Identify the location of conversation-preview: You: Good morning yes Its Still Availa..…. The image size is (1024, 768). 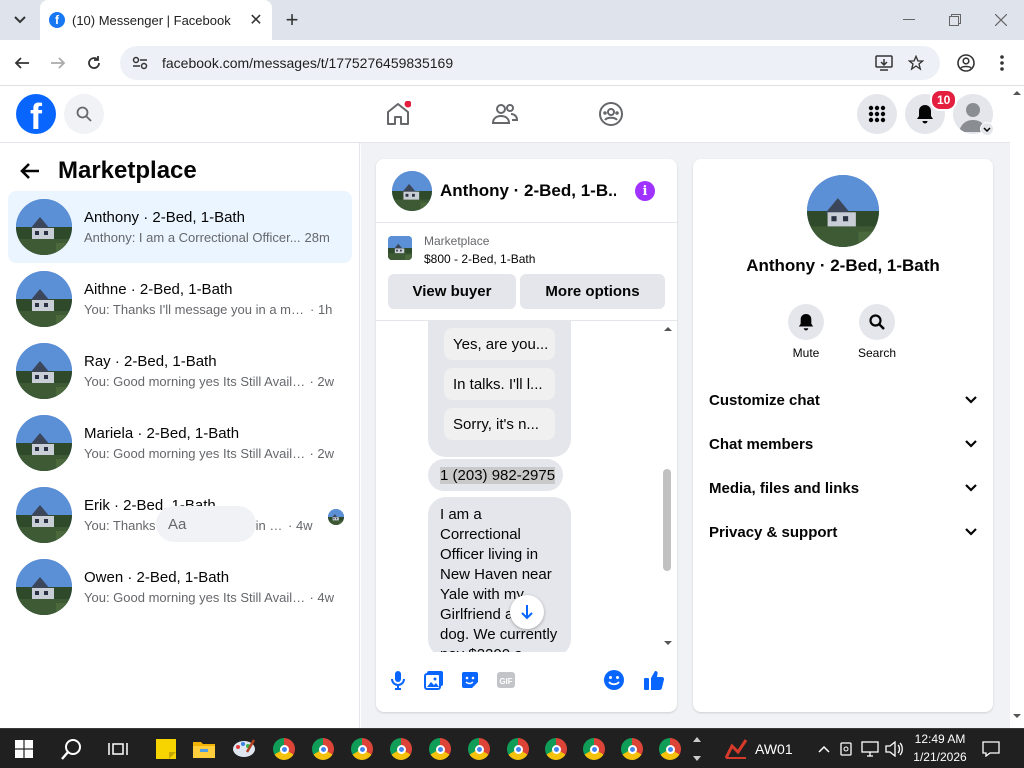
(195, 597).